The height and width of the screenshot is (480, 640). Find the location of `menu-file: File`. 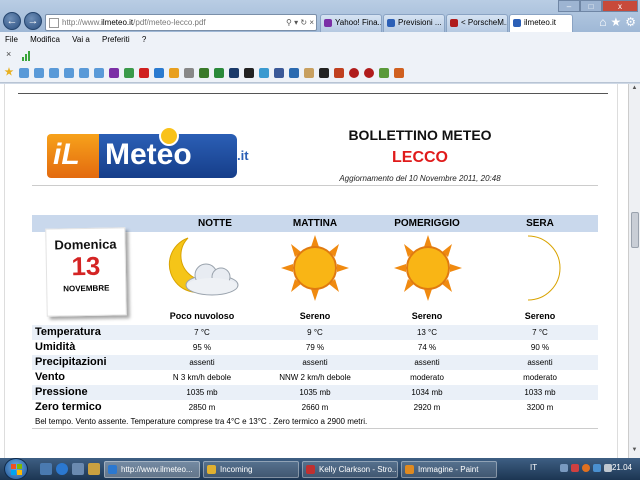

menu-file: File is located at coordinates (11, 39).